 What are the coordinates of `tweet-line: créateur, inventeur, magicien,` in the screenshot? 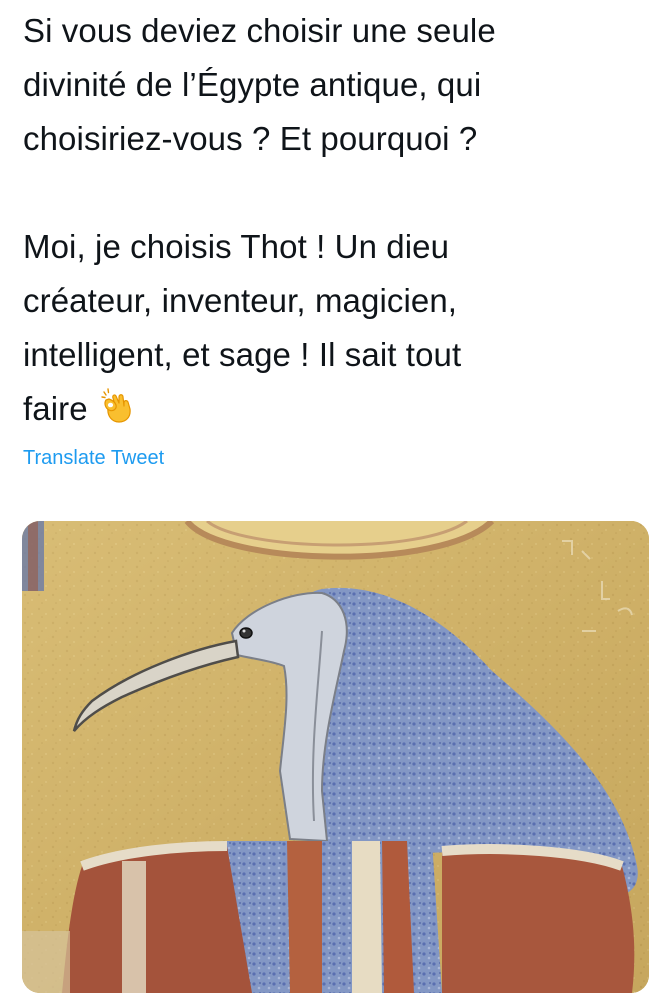 It's located at (240, 300).